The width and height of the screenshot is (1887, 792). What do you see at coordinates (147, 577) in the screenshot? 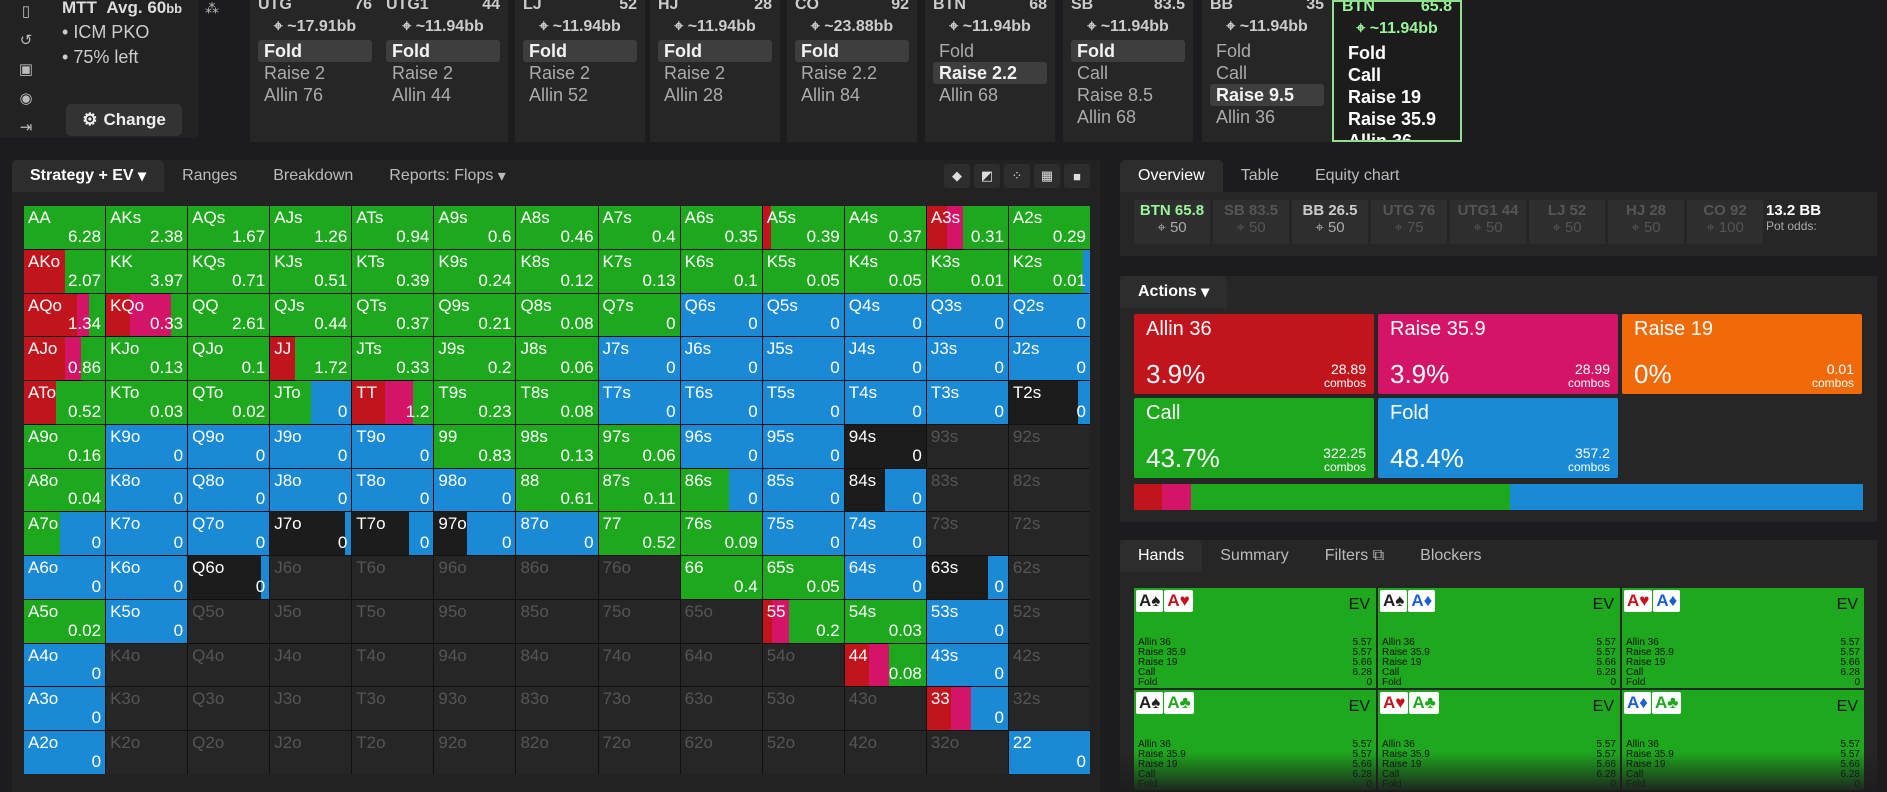
I see `hand-cell: K6o 0` at bounding box center [147, 577].